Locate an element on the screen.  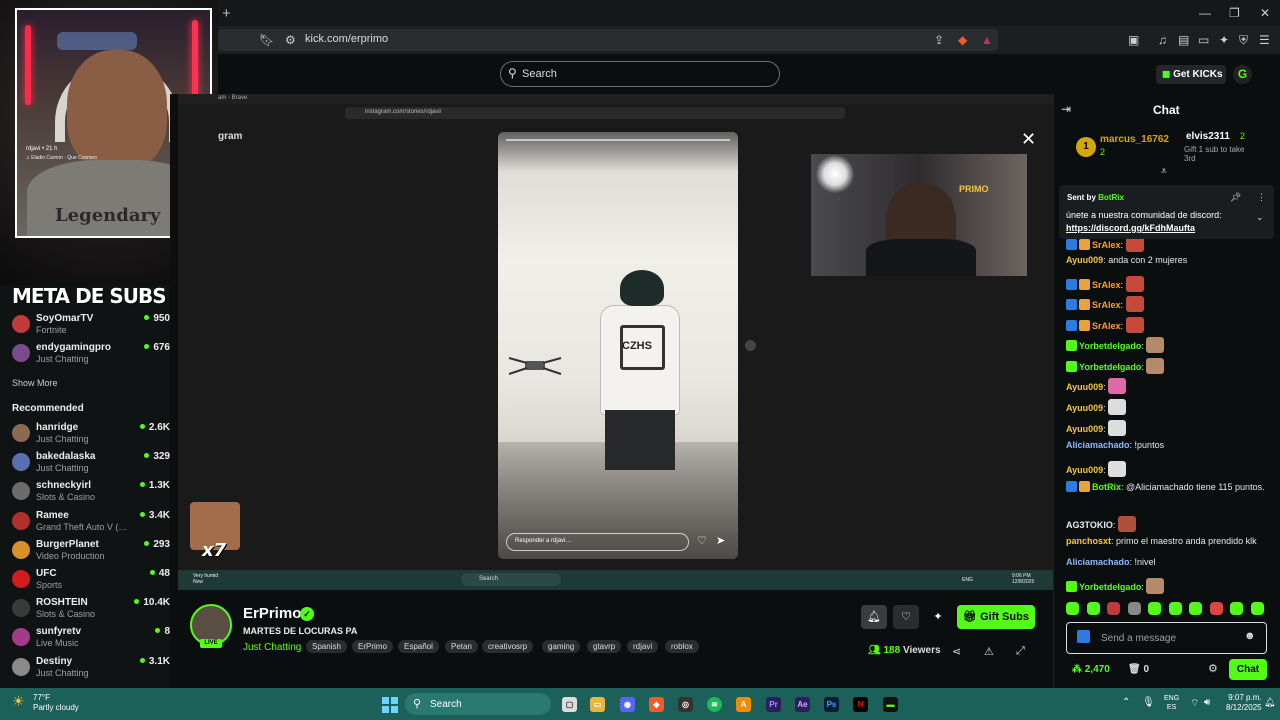
music-icon: ♫ is located at coordinates (1162, 40).